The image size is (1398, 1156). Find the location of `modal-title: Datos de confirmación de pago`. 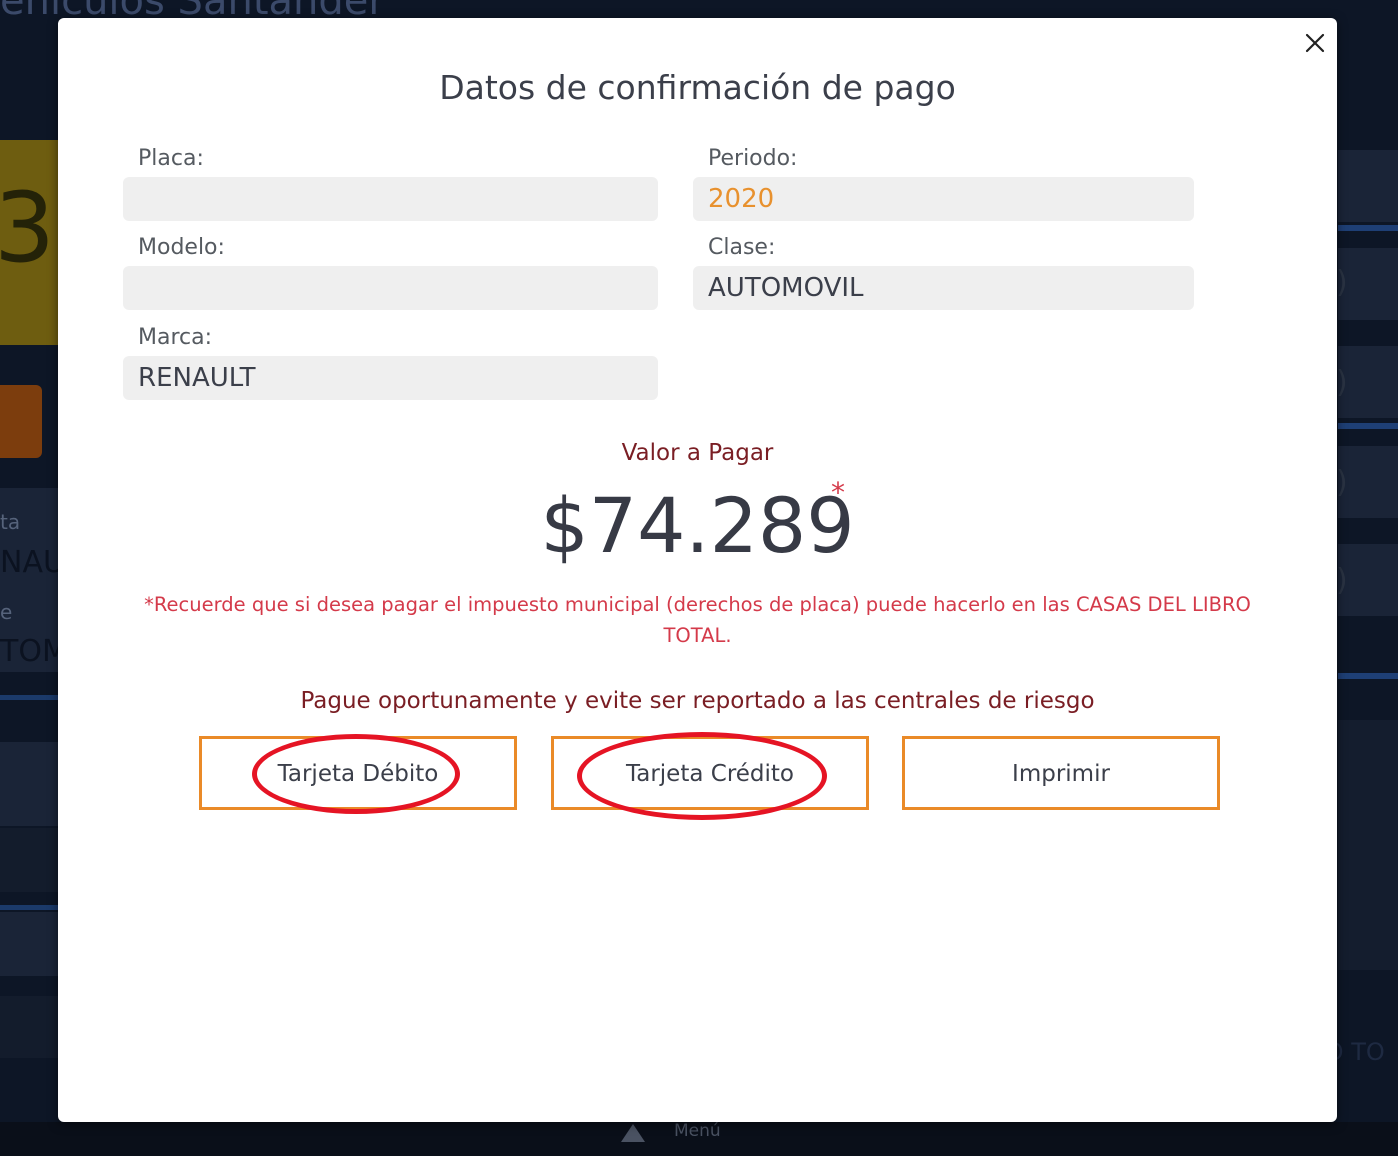

modal-title: Datos de confirmación de pago is located at coordinates (697, 87).